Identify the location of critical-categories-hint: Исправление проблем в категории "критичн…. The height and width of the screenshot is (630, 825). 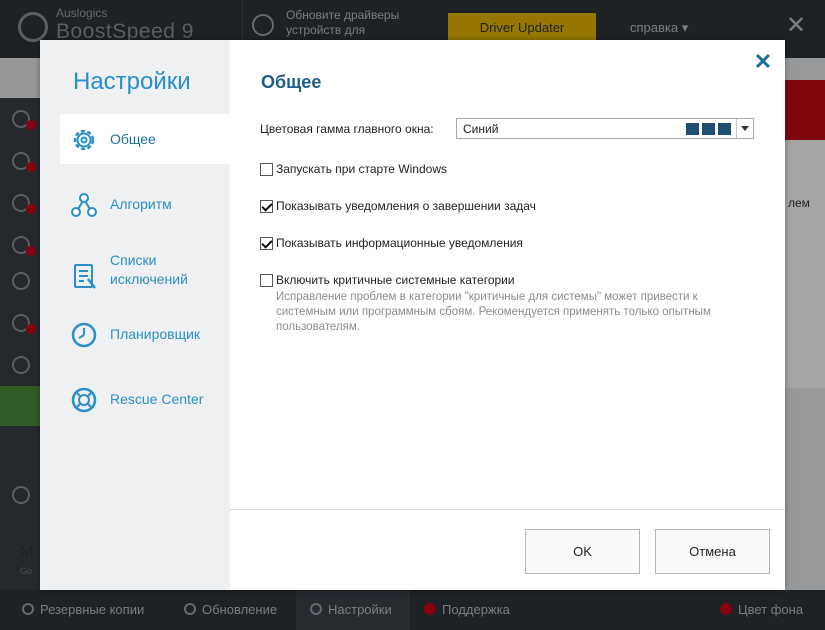
(493, 312).